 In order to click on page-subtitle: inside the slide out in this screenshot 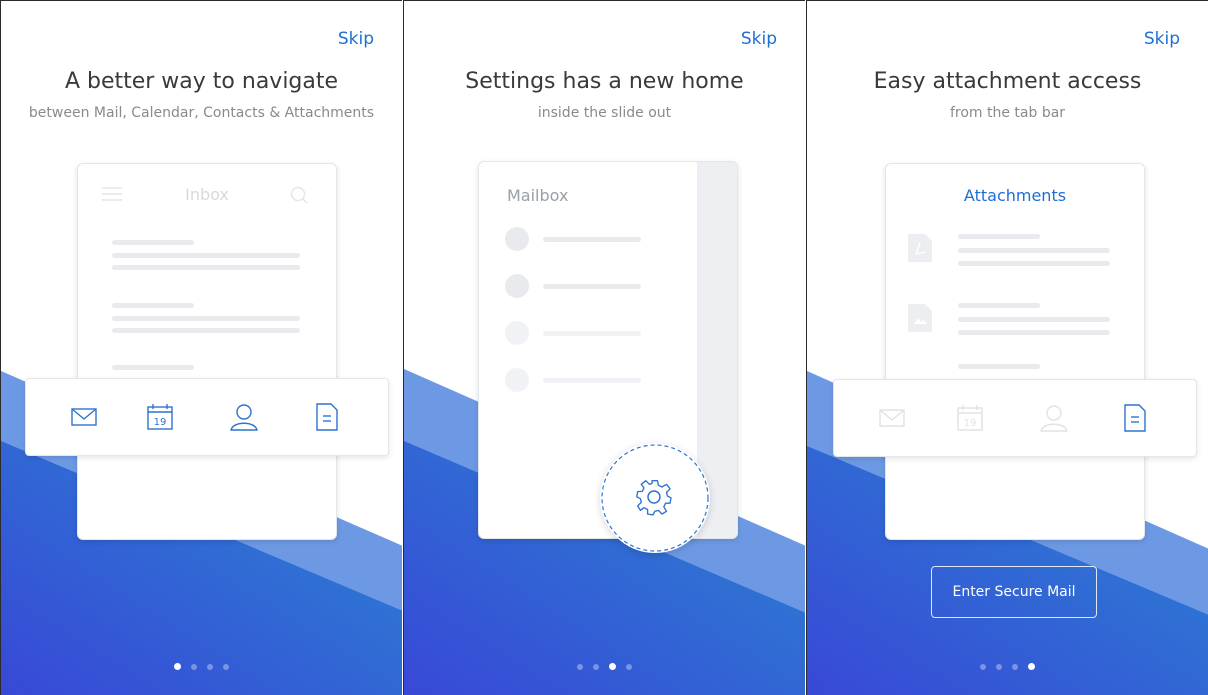, I will do `click(604, 113)`.